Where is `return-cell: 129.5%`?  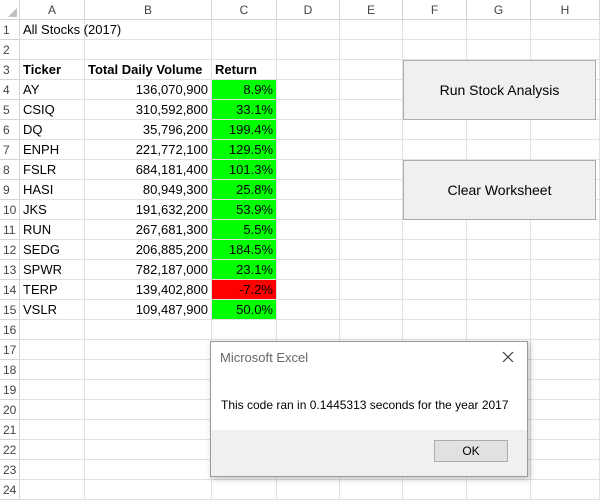 return-cell: 129.5% is located at coordinates (244, 150).